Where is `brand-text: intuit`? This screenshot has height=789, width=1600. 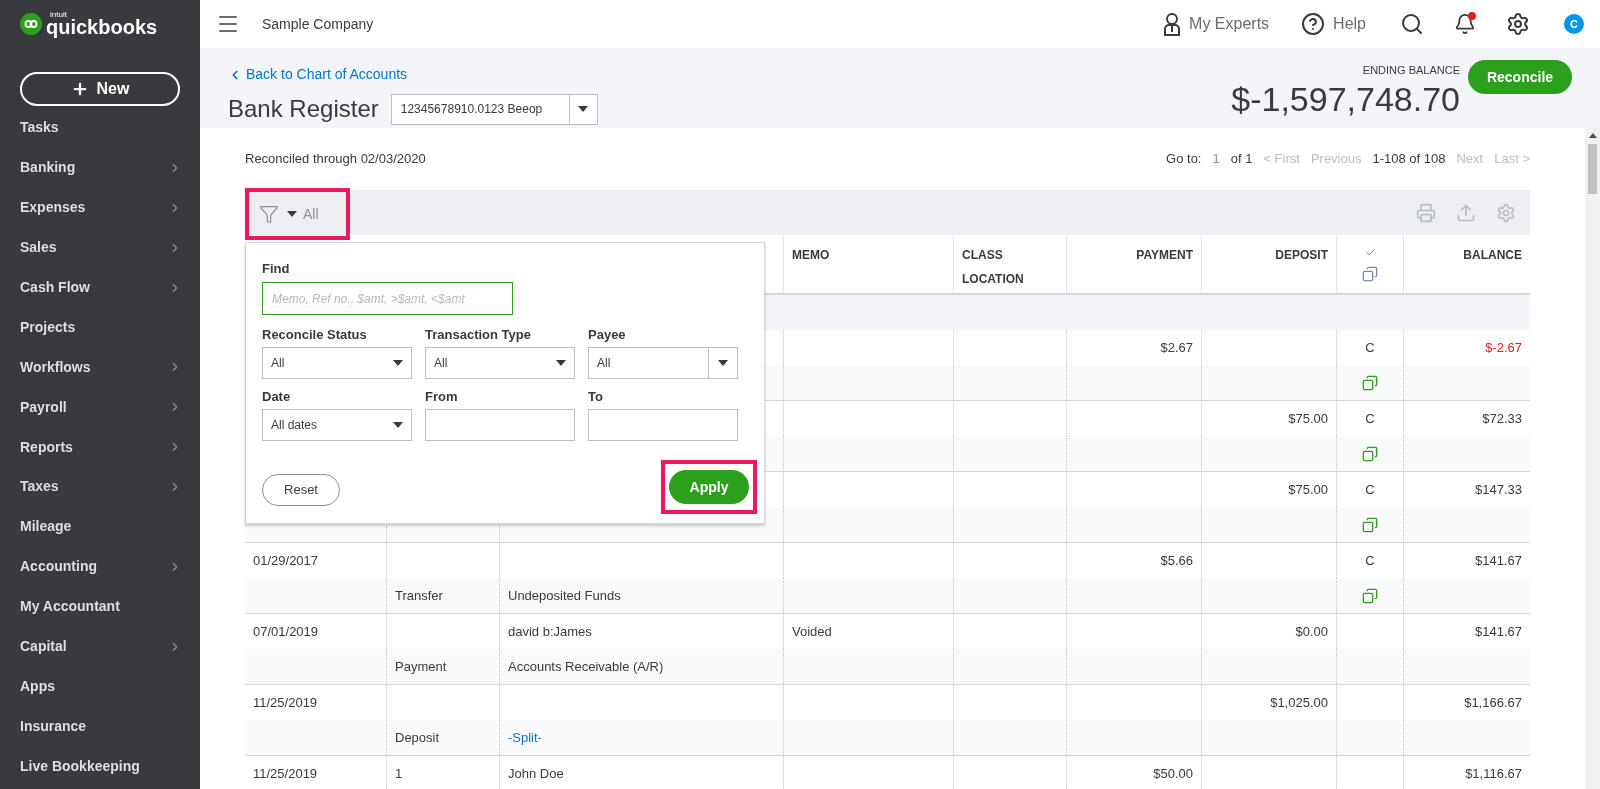 brand-text: intuit is located at coordinates (59, 15).